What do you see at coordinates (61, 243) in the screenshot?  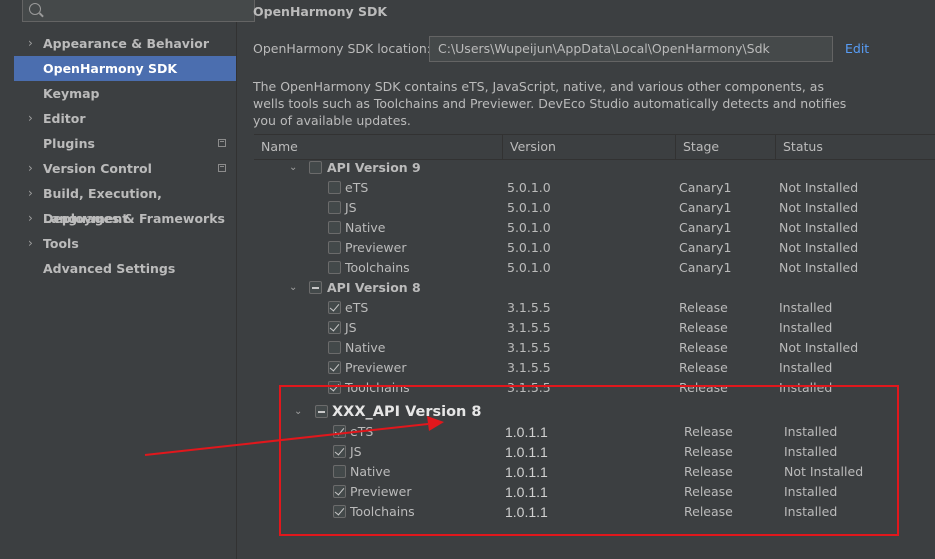 I see `sidebar-item-label: Tools` at bounding box center [61, 243].